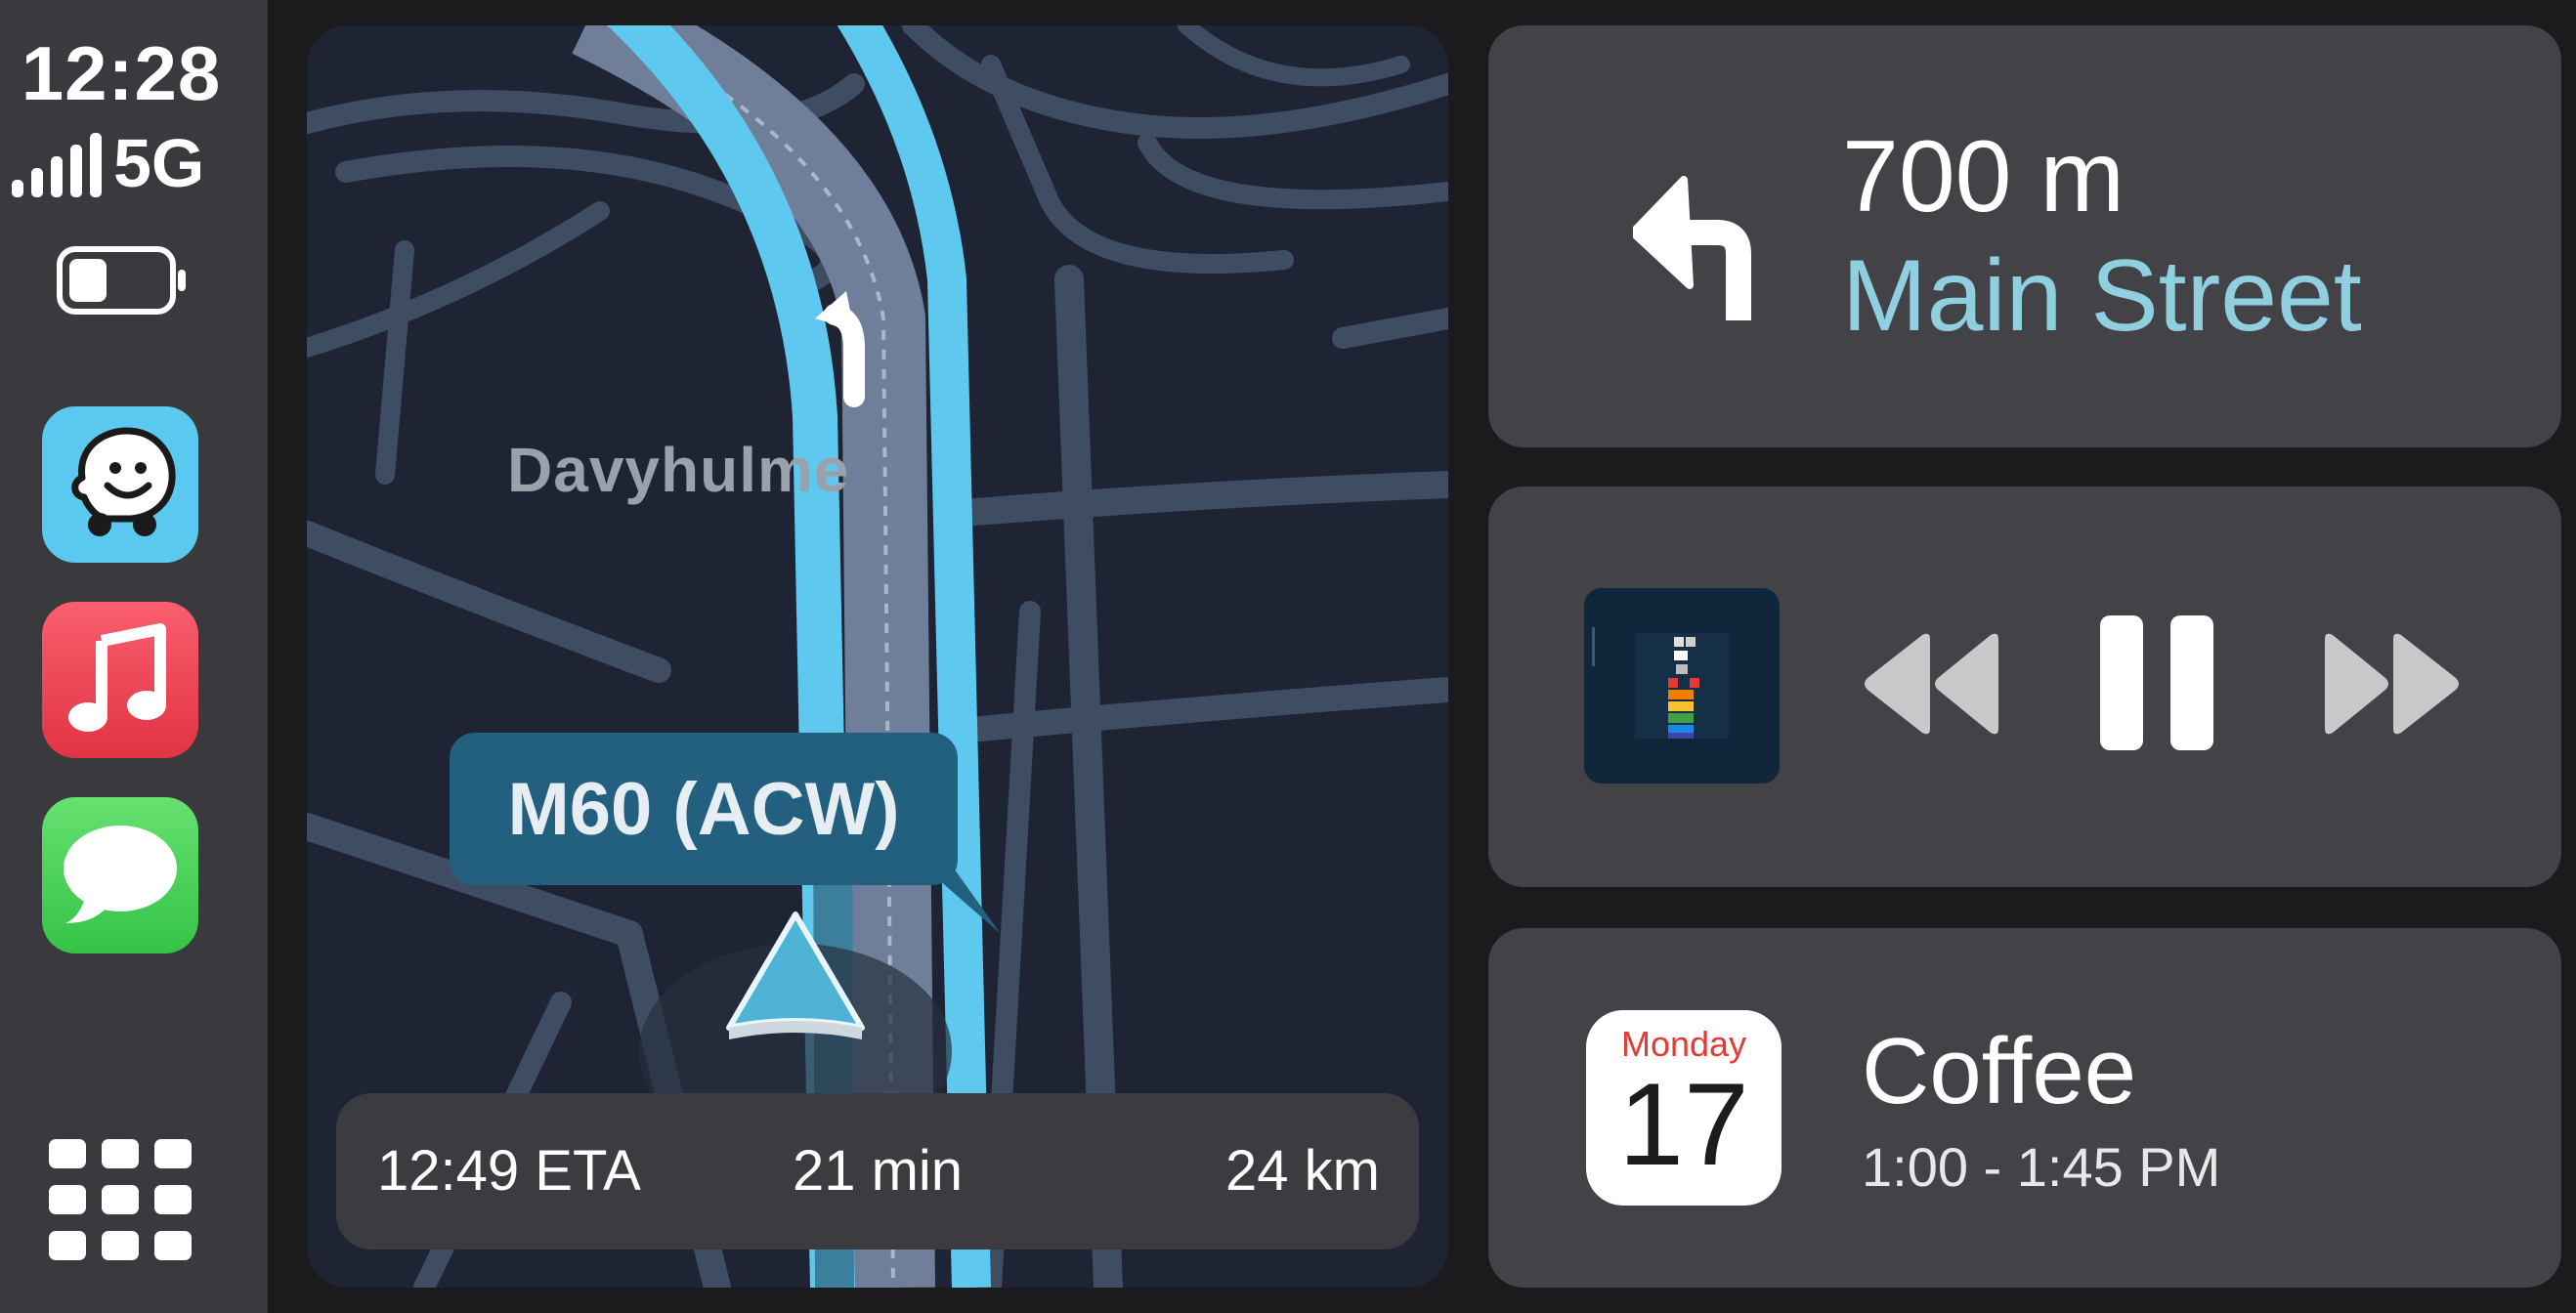 This screenshot has width=2576, height=1313. I want to click on trip-summary-bar: 12:49 ETA 21 min 24 km, so click(878, 1171).